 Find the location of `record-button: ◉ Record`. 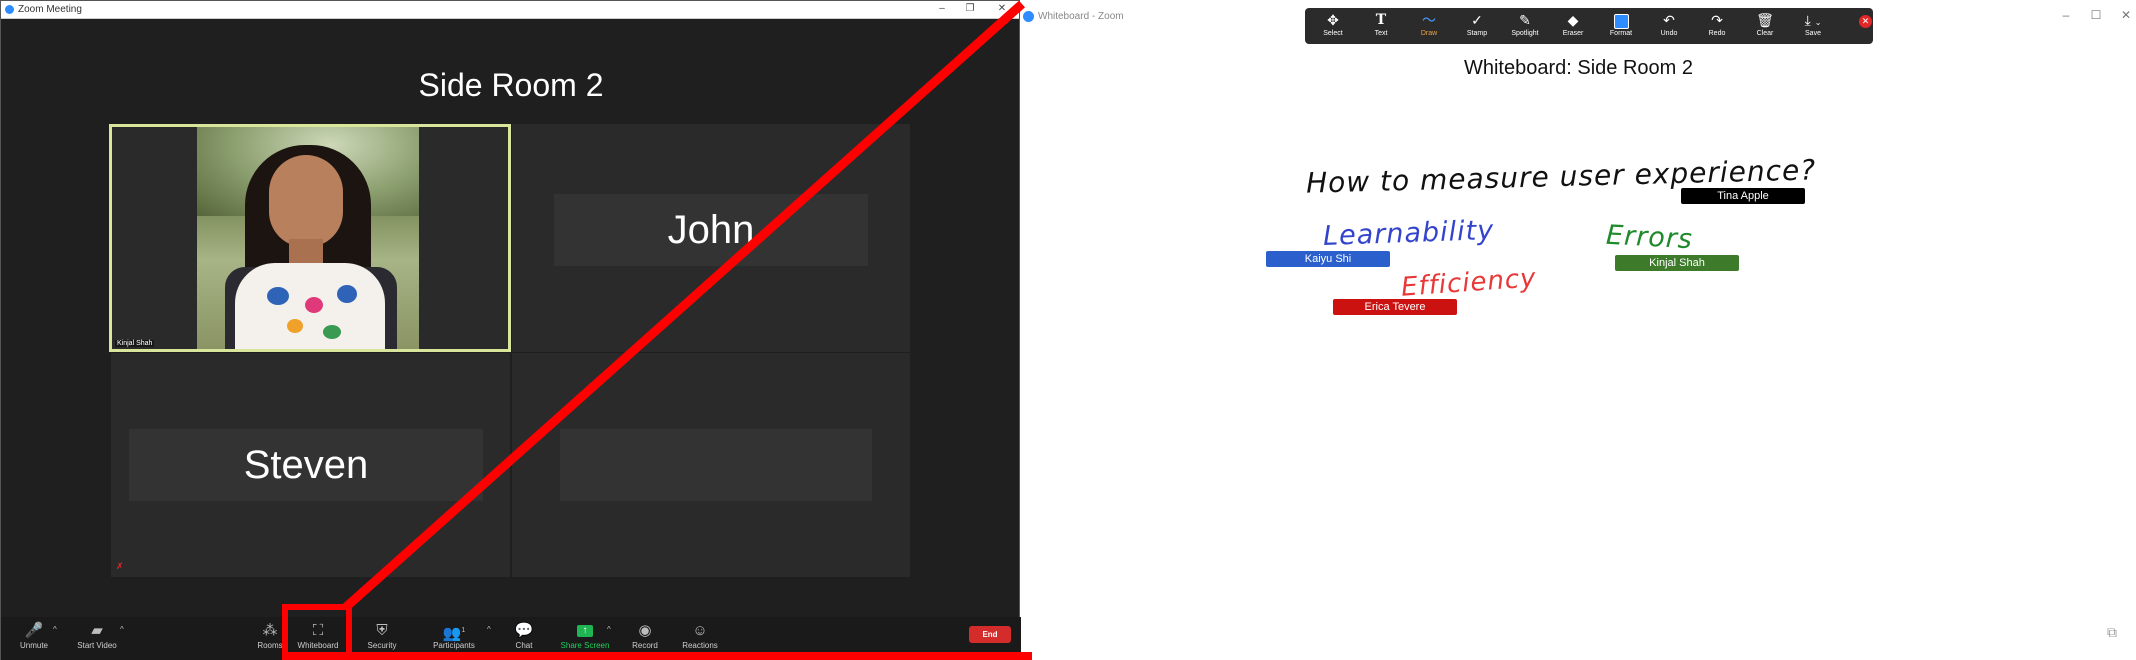

record-button: ◉ Record is located at coordinates (645, 636).